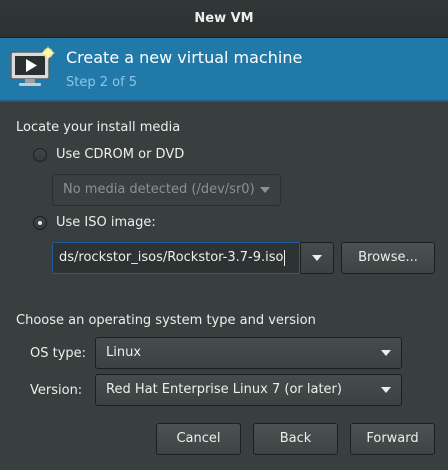 This screenshot has width=448, height=470. Describe the element at coordinates (40, 222) in the screenshot. I see `radio-checked-icon` at that location.